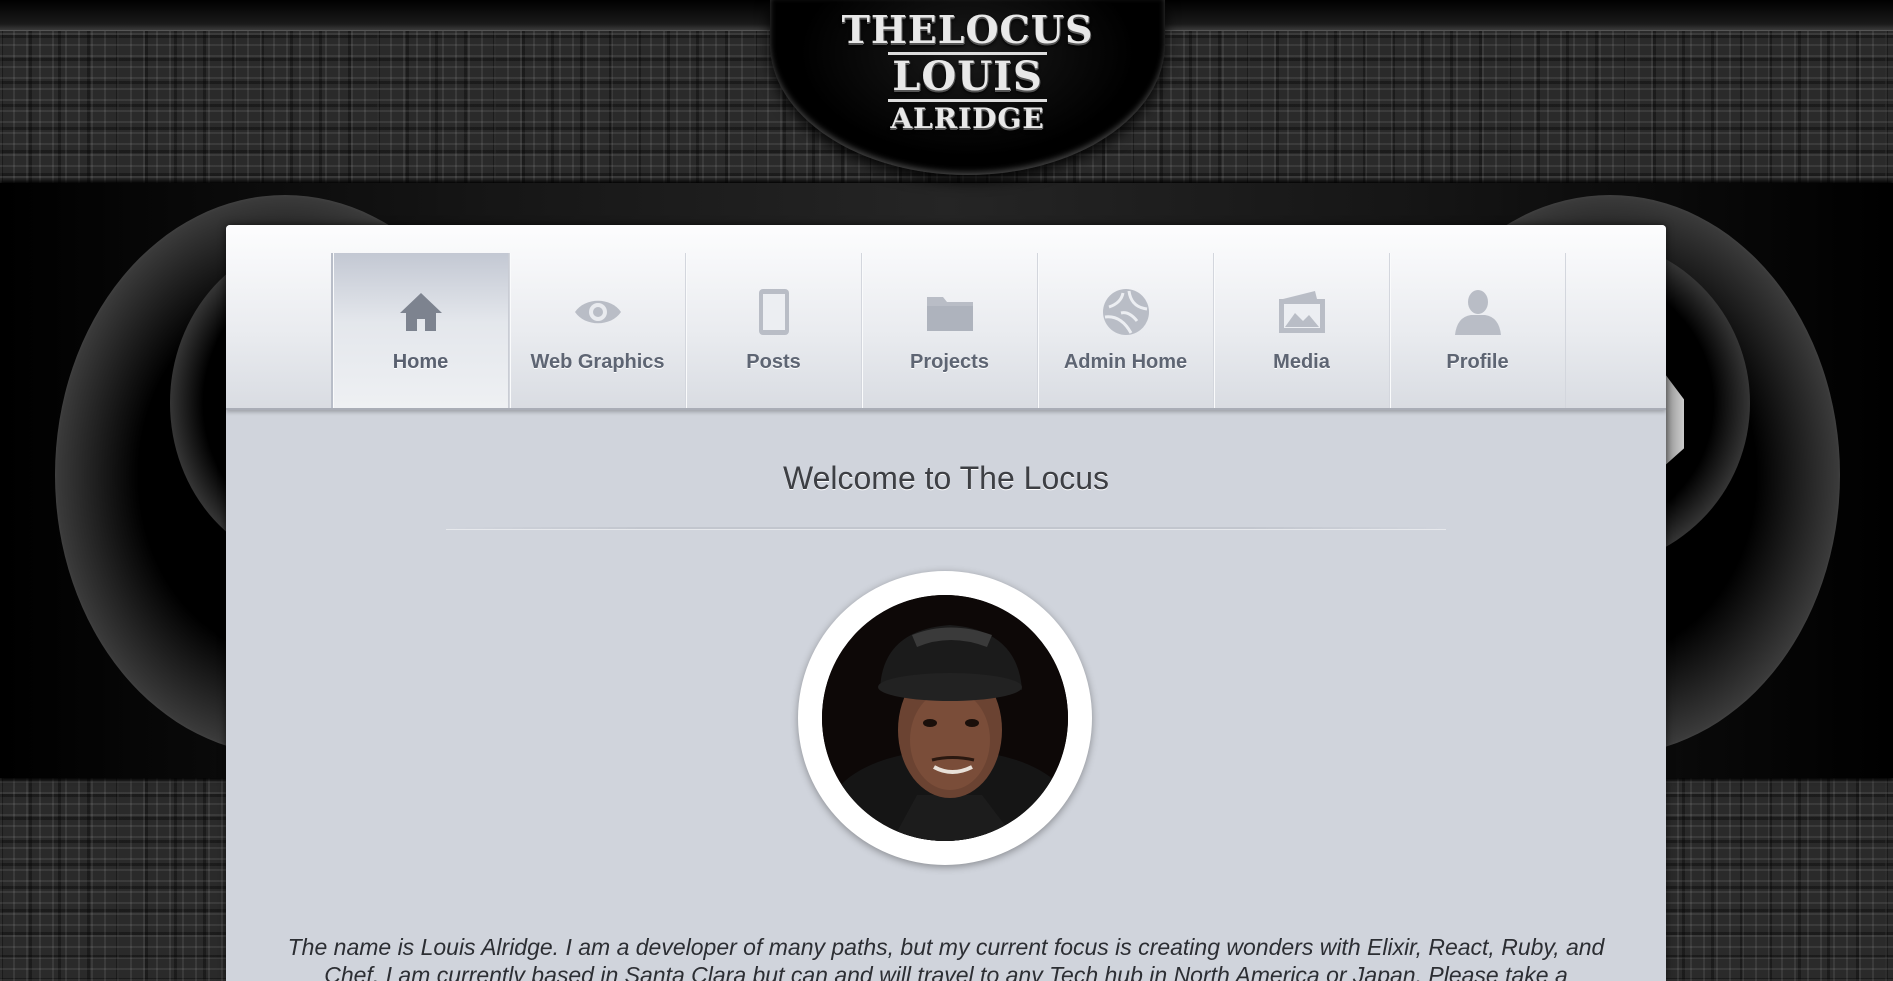 This screenshot has width=1893, height=981. Describe the element at coordinates (946, 528) in the screenshot. I see `divider` at that location.